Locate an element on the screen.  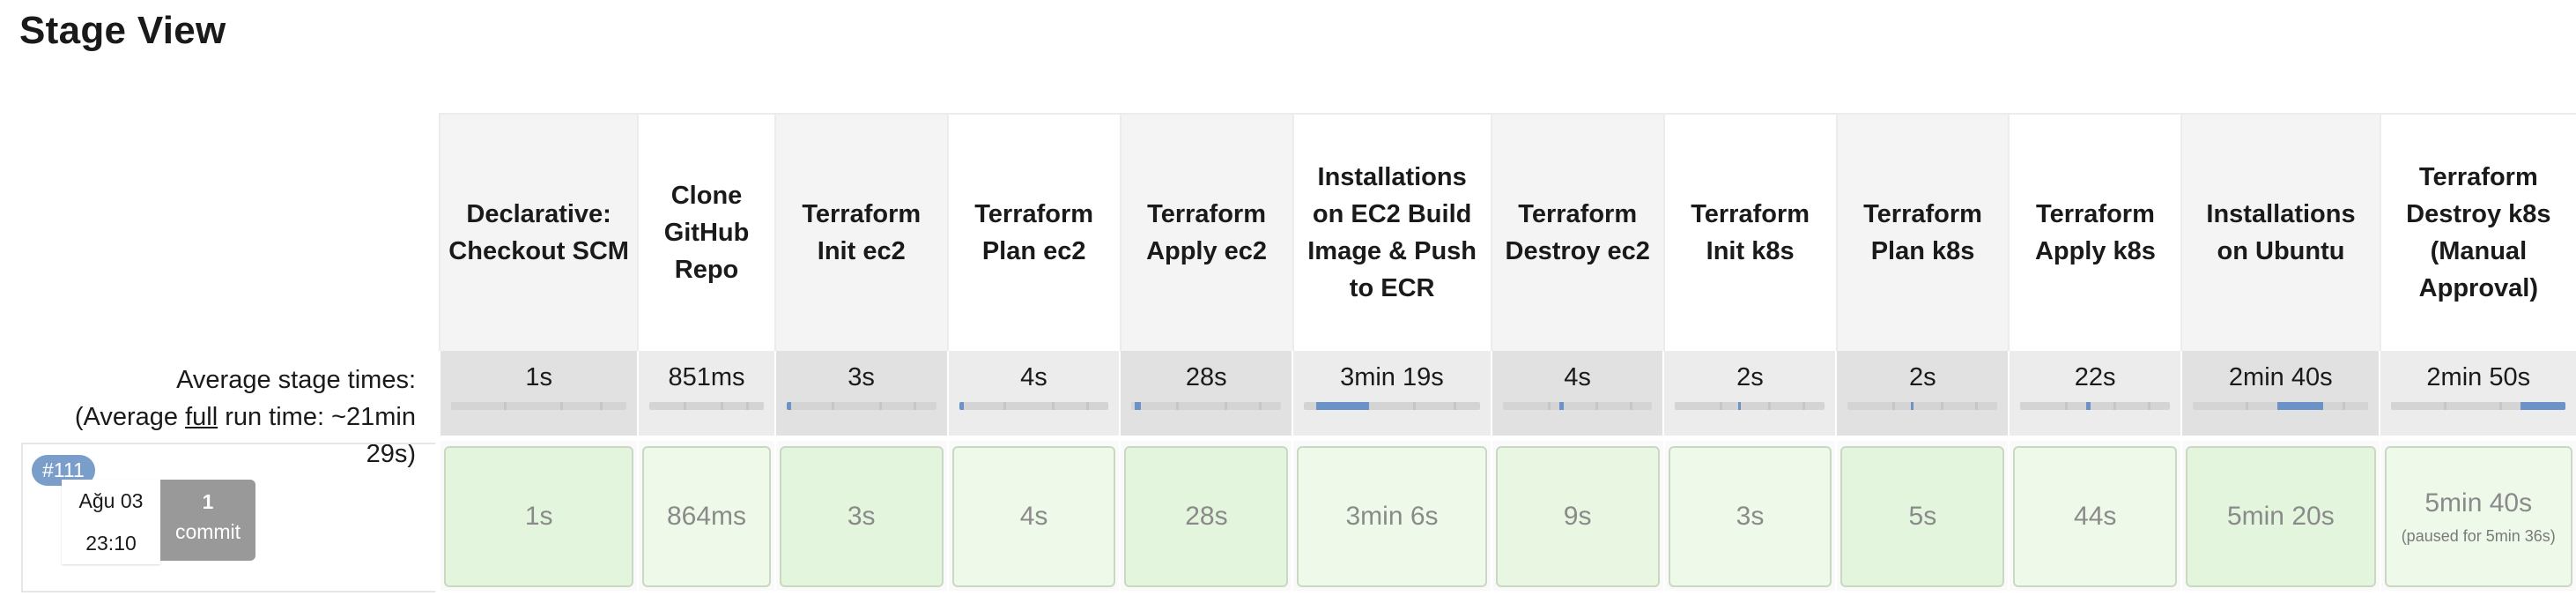
stage-run-box: 4s is located at coordinates (1033, 516).